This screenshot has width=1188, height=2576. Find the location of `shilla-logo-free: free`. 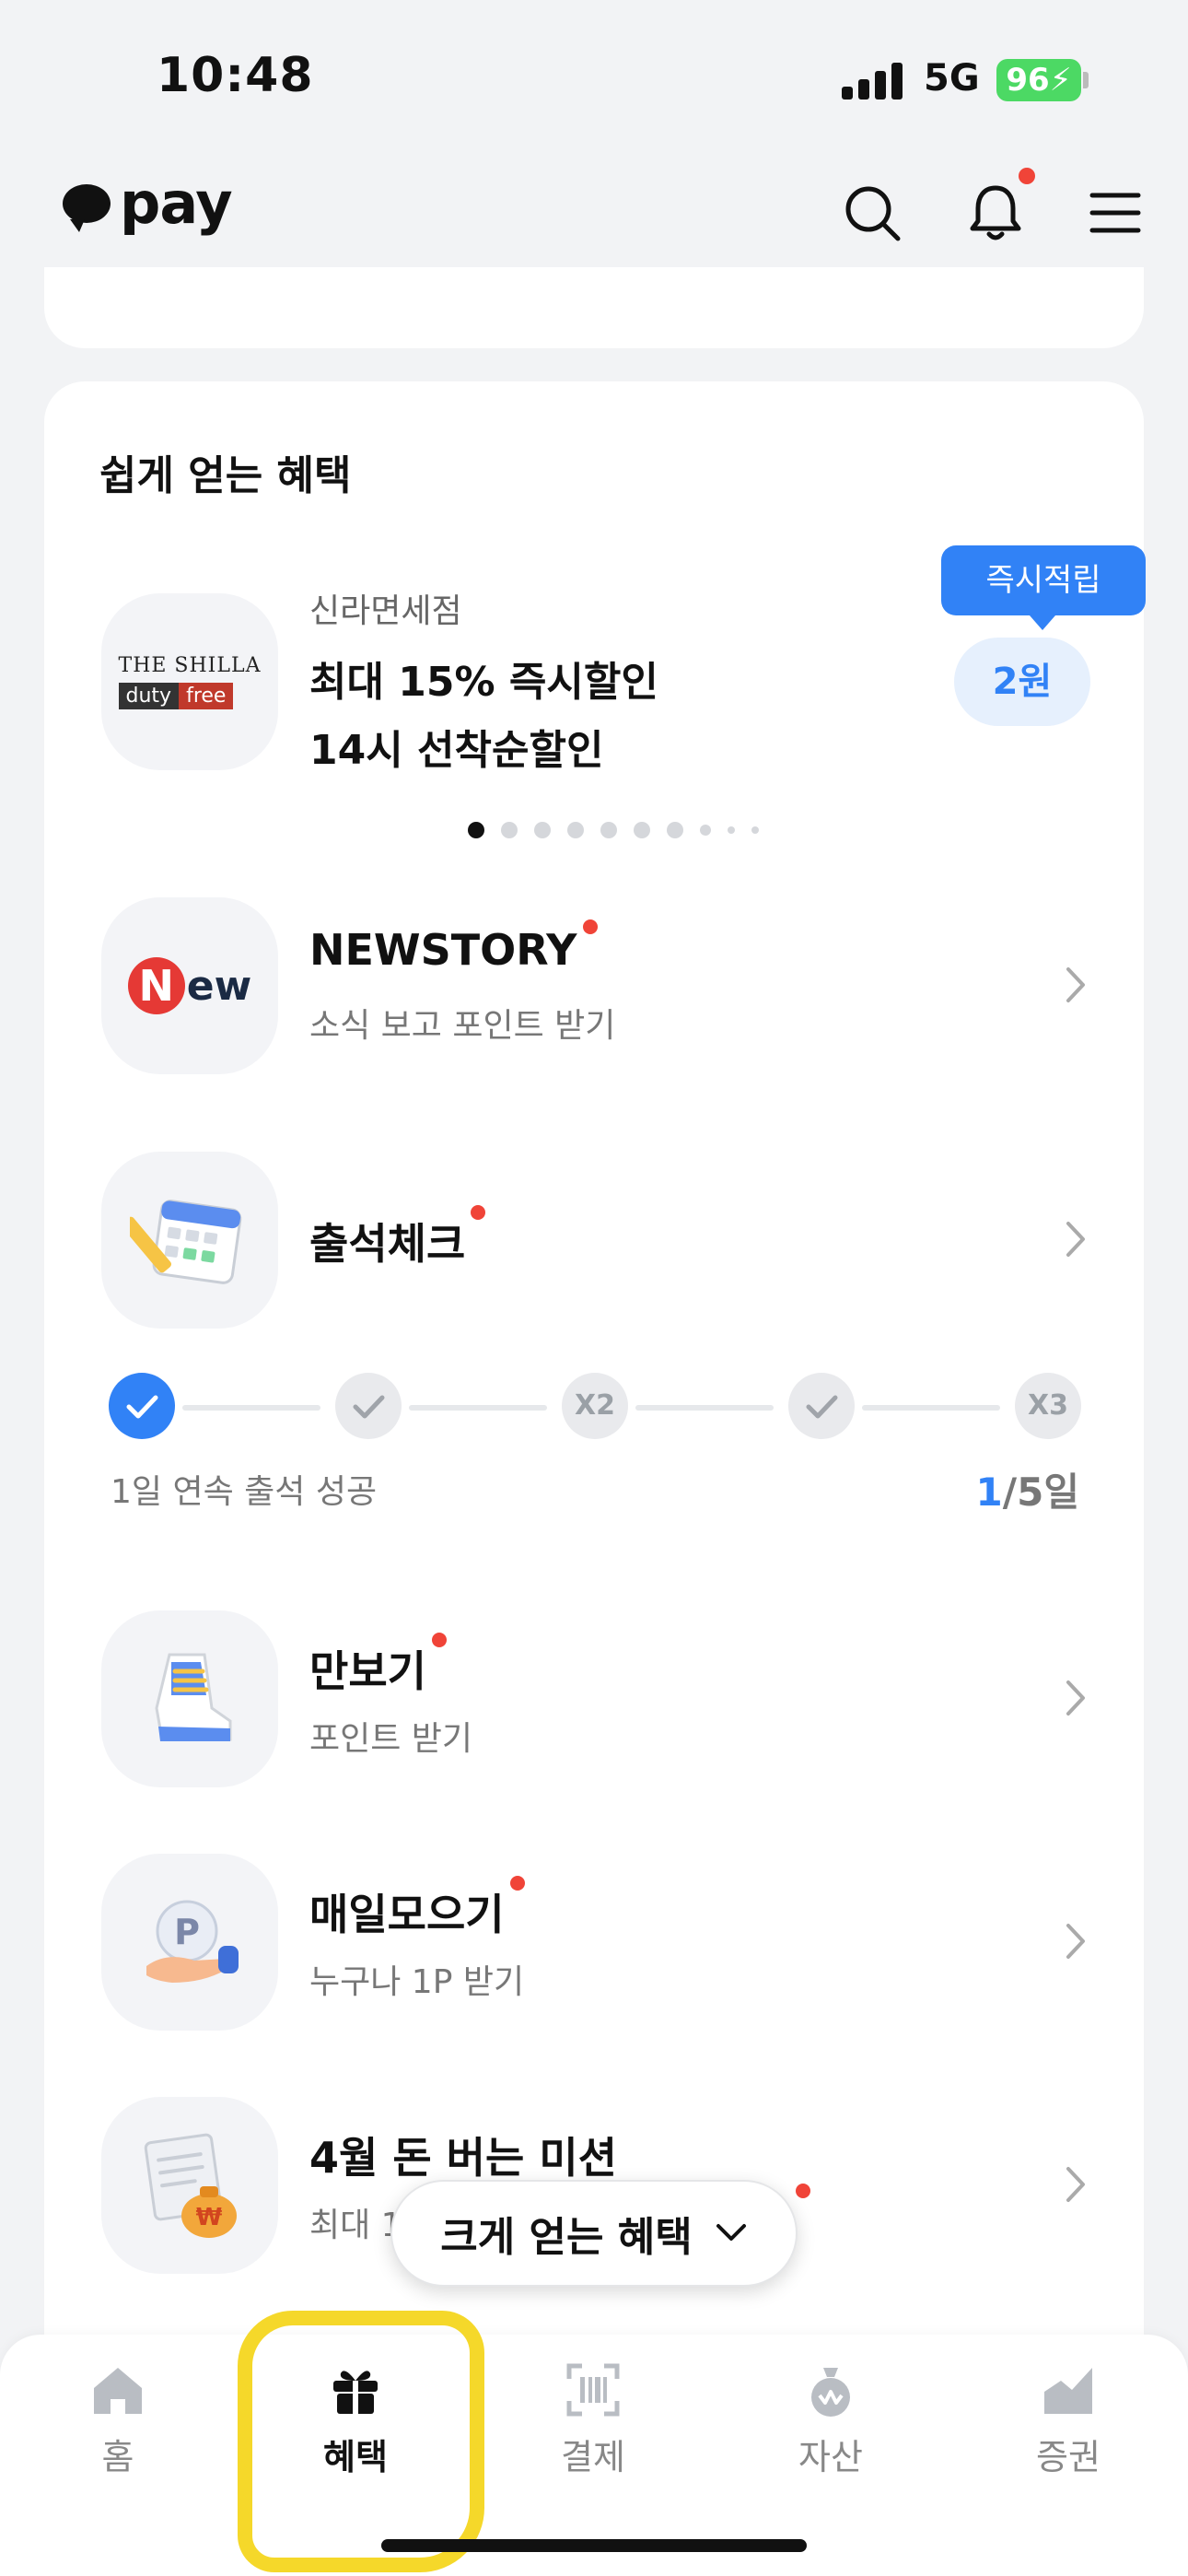

shilla-logo-free: free is located at coordinates (206, 696).